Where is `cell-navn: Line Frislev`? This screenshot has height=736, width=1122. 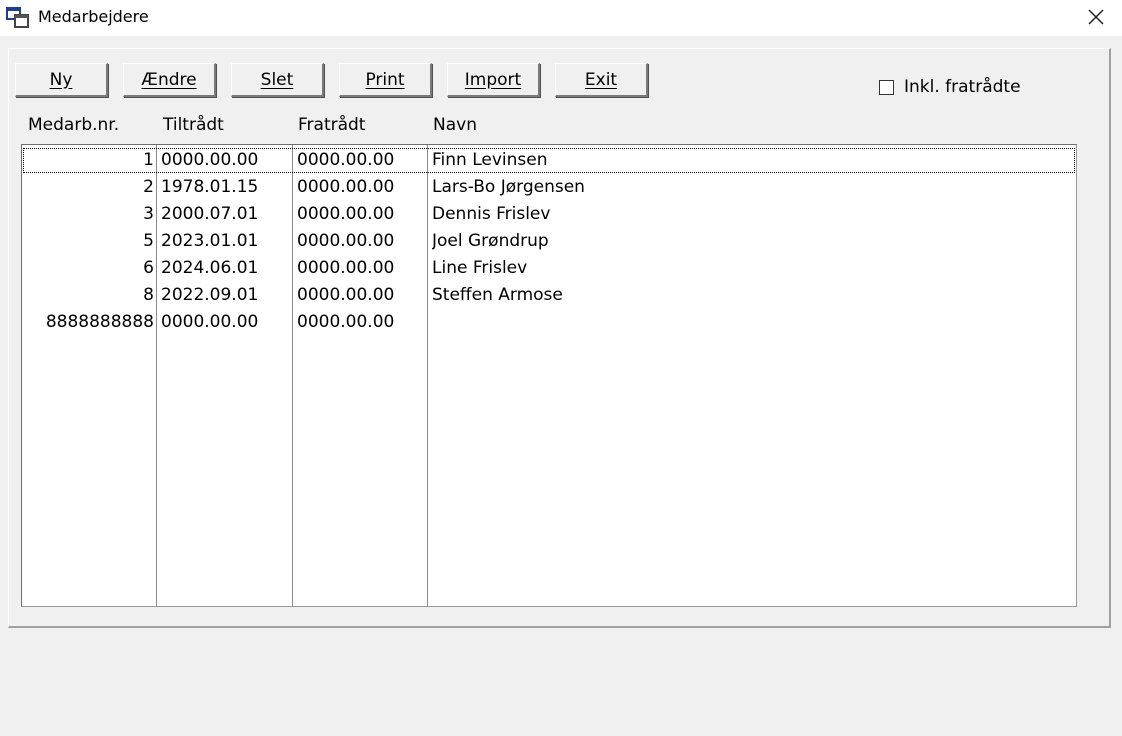 cell-navn: Line Frislev is located at coordinates (480, 268).